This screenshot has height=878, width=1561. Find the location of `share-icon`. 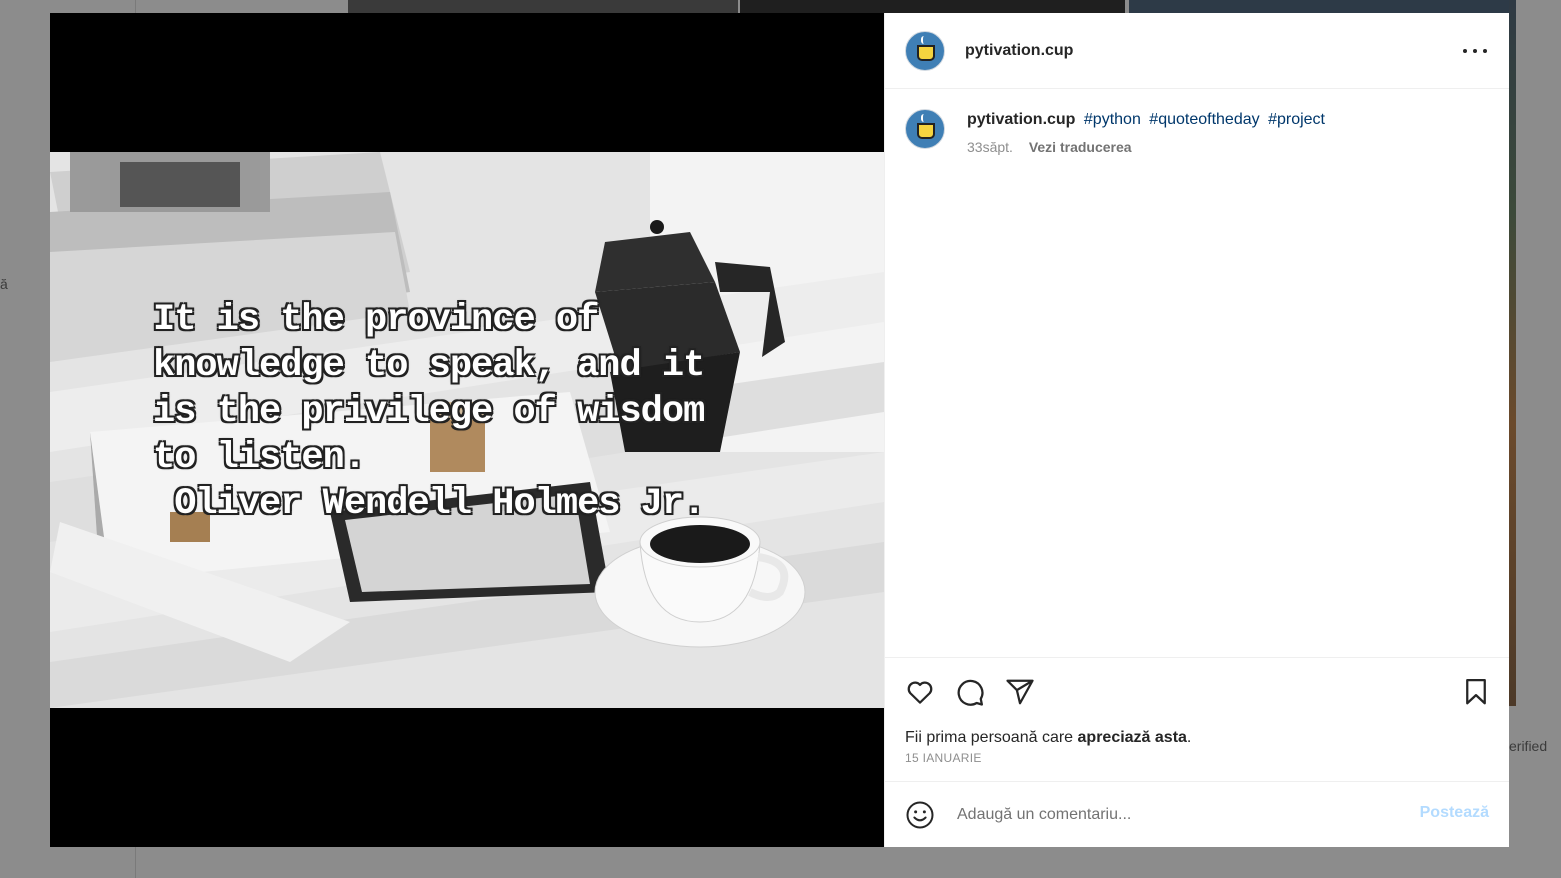

share-icon is located at coordinates (1020, 692).